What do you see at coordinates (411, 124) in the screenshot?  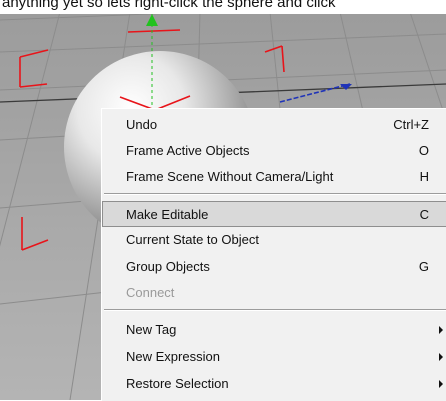 I see `menu-item-shortcut: Ctrl+Z` at bounding box center [411, 124].